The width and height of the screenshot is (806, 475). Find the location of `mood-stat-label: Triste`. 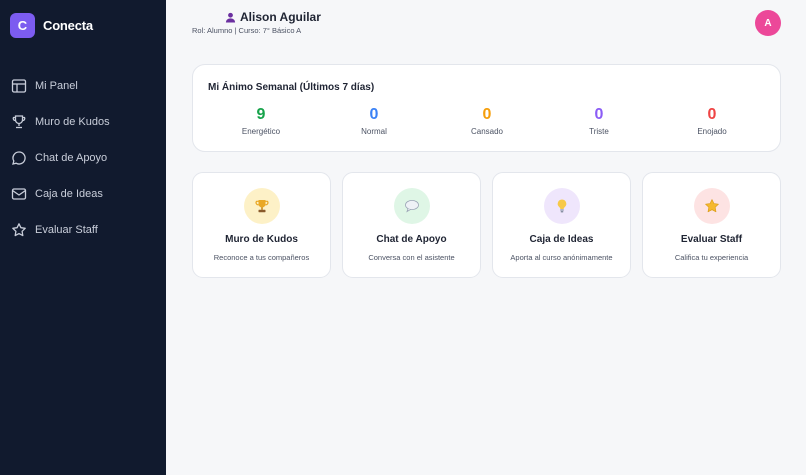

mood-stat-label: Triste is located at coordinates (599, 131).